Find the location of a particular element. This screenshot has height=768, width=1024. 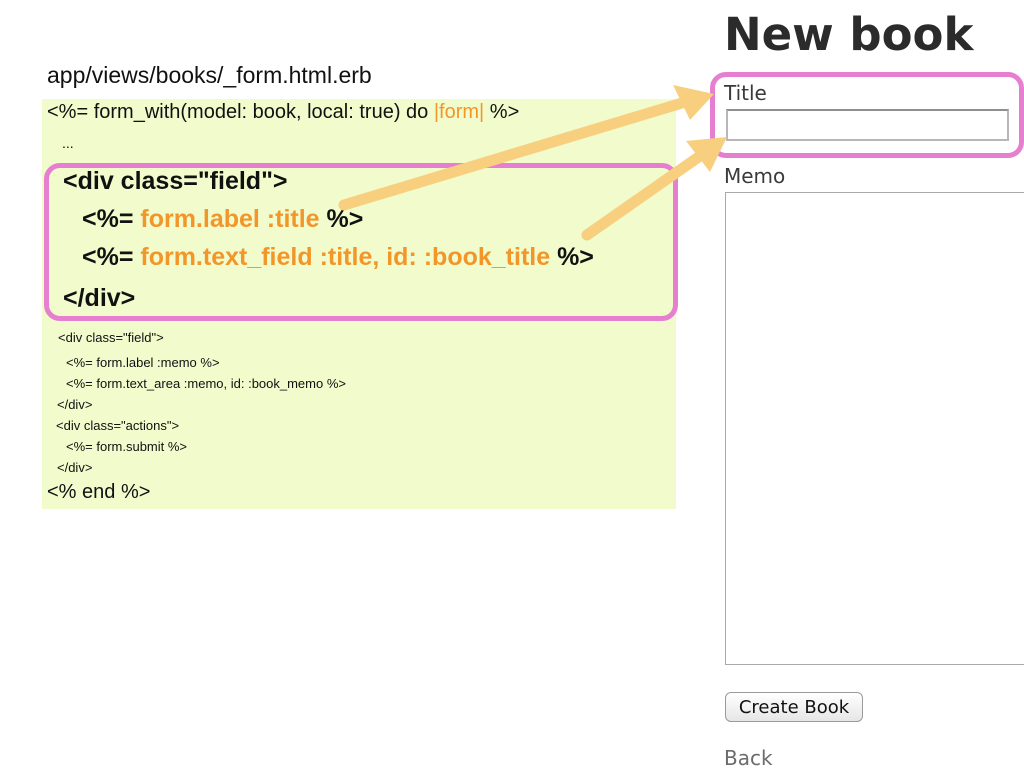

code-block-var: |form| is located at coordinates (459, 112).